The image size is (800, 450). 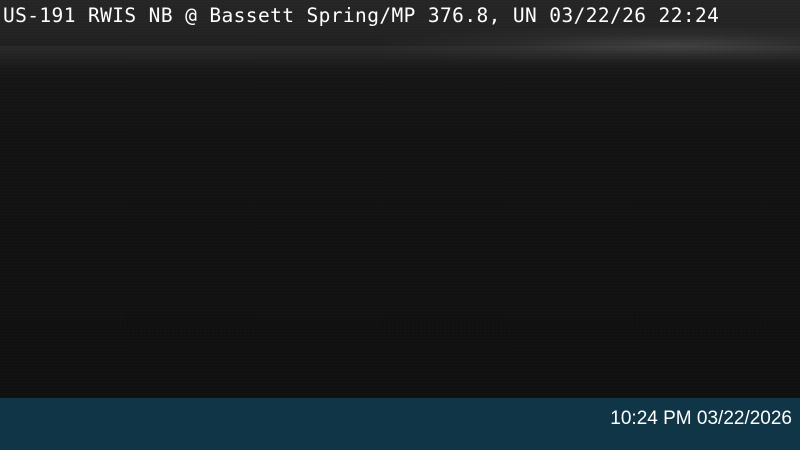 What do you see at coordinates (701, 418) in the screenshot?
I see `capture-timestamp: 10:24 PM 03/22/2026` at bounding box center [701, 418].